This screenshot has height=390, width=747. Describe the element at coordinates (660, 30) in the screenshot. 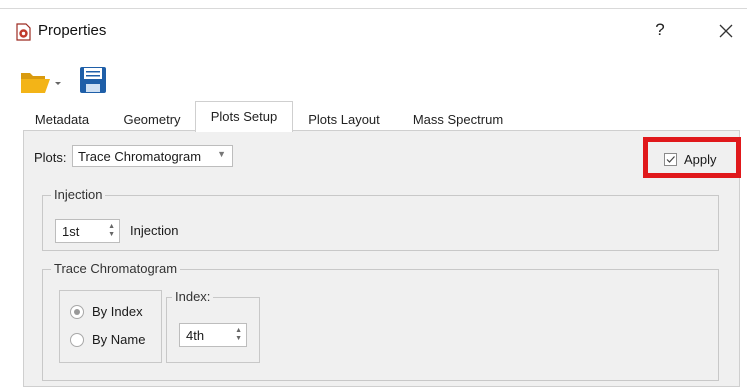

I see `help-button: ?` at that location.